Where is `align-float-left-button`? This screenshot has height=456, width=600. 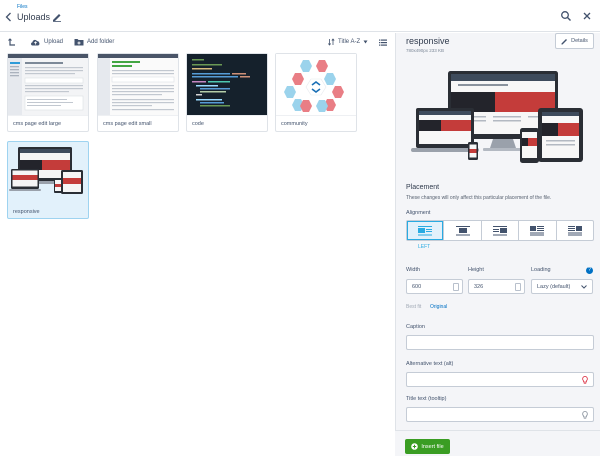
align-float-left-button is located at coordinates (538, 230).